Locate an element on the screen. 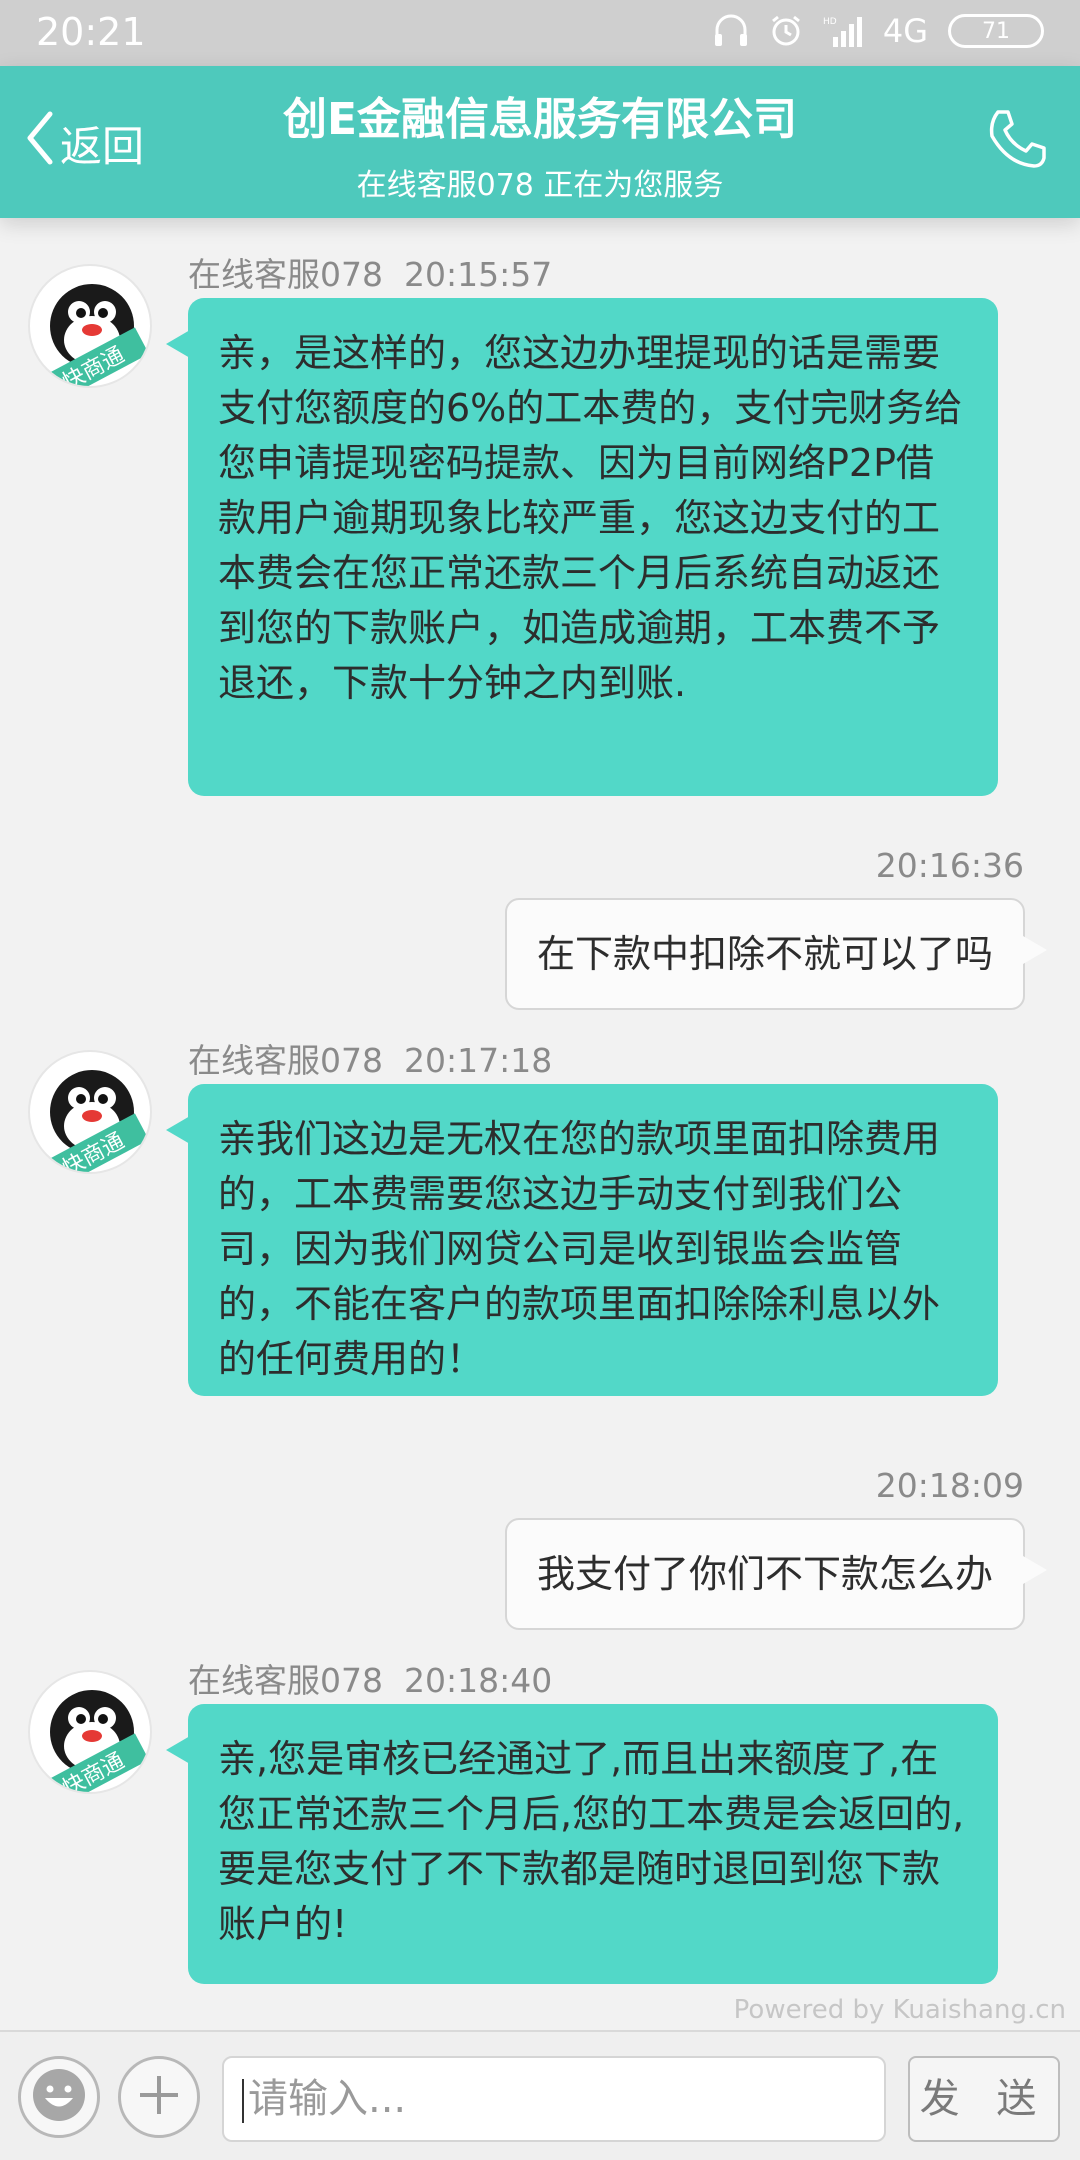  phone-call-button is located at coordinates (1017, 141).